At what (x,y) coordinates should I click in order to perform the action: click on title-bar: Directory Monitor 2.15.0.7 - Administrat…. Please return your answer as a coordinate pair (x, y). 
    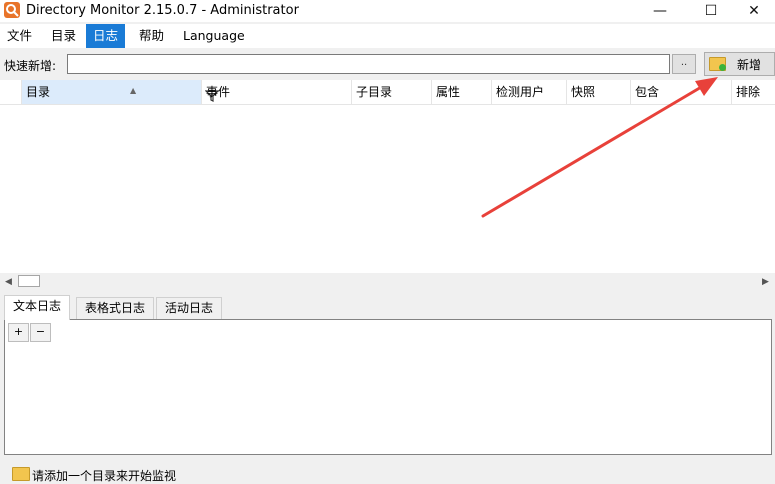
    Looking at the image, I should click on (387, 11).